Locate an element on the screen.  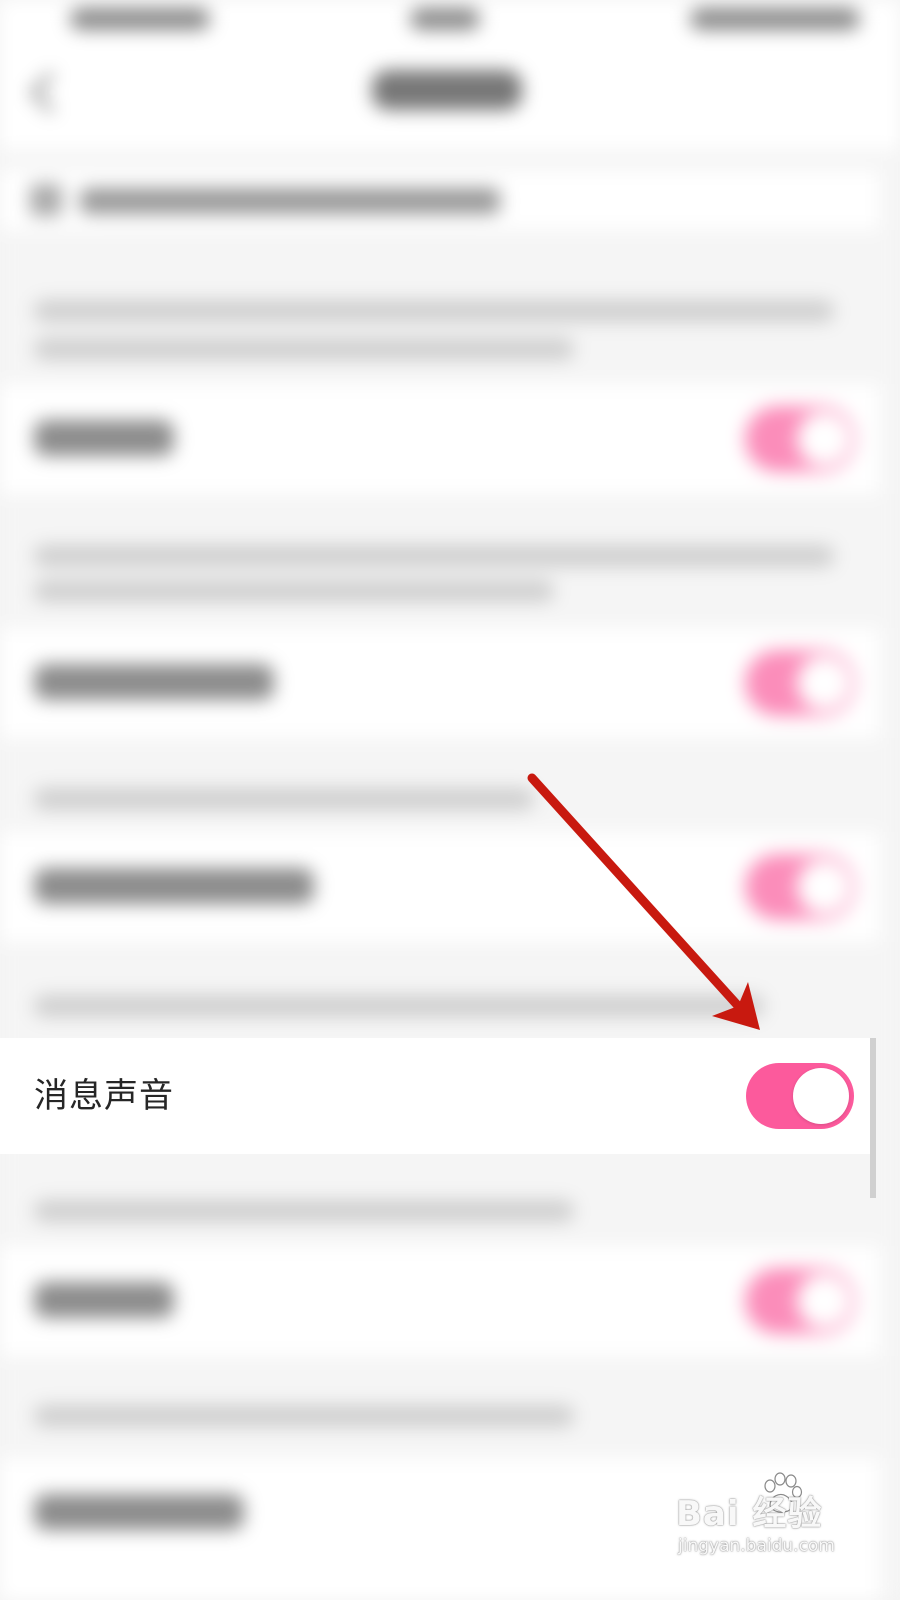
message-sound-label: 消息声音 is located at coordinates (104, 1096).